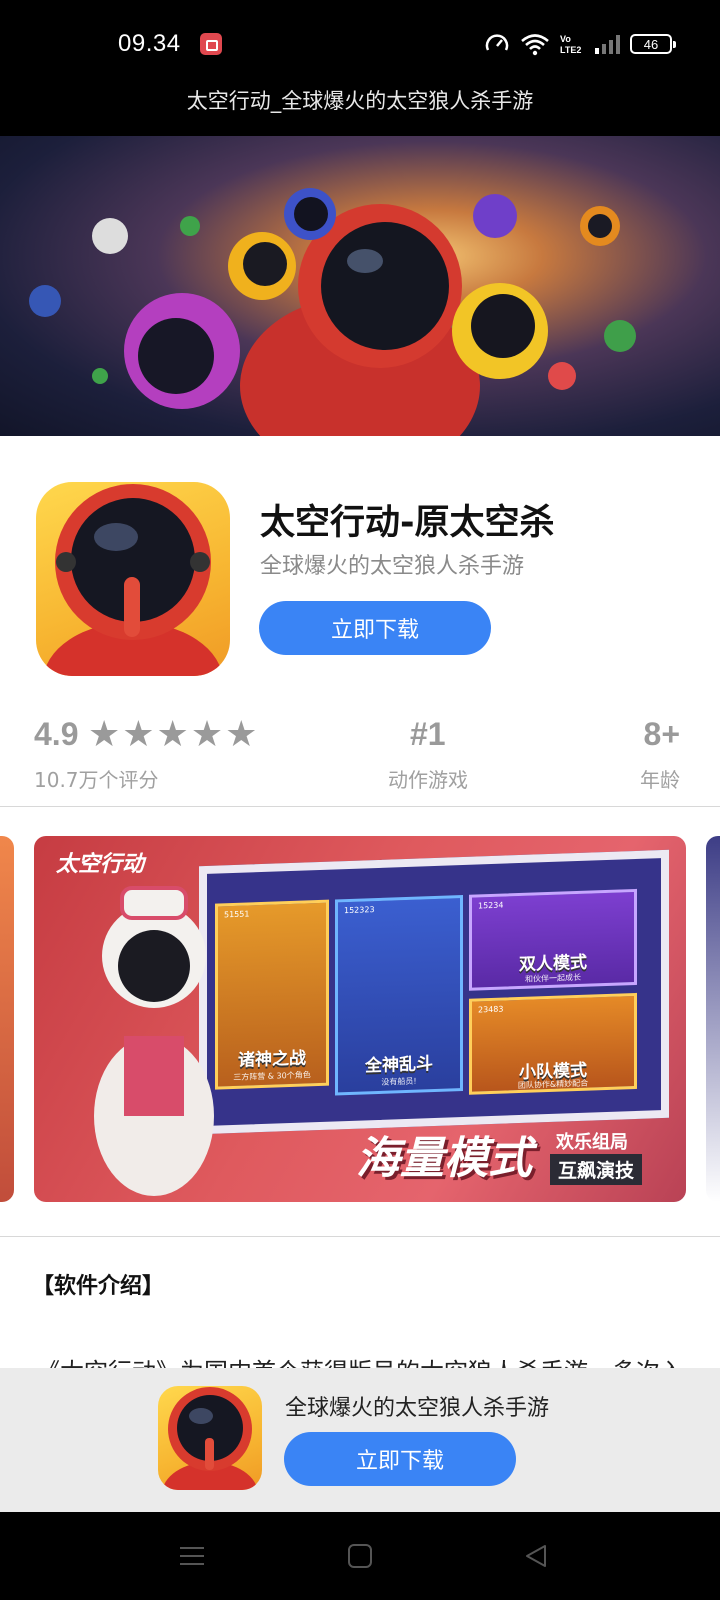  Describe the element at coordinates (428, 734) in the screenshot. I see `rank-value: #1` at that location.